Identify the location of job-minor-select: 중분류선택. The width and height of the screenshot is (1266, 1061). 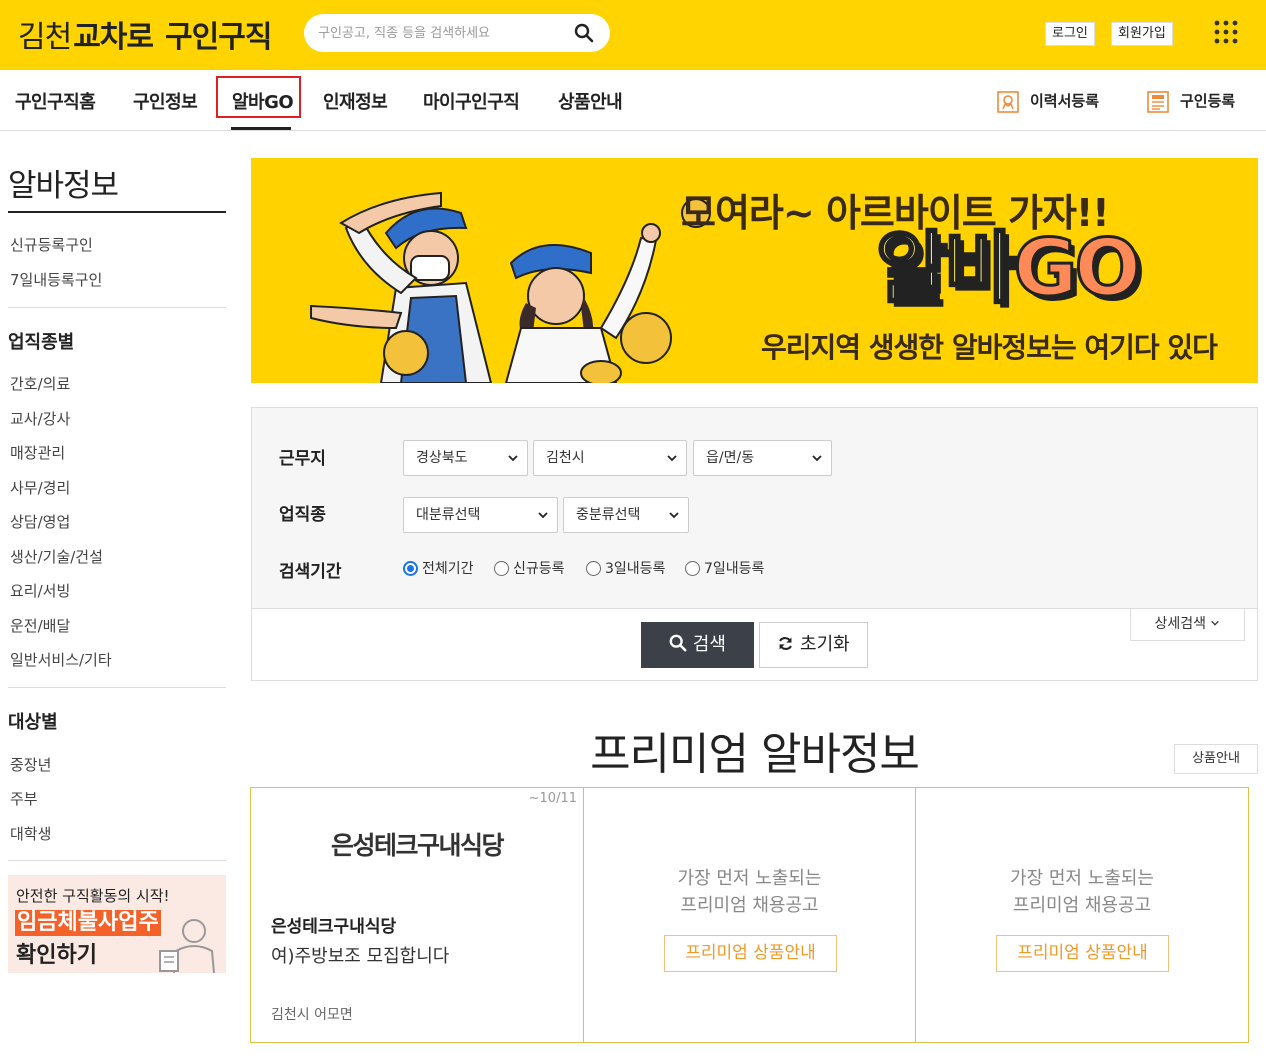
(626, 515).